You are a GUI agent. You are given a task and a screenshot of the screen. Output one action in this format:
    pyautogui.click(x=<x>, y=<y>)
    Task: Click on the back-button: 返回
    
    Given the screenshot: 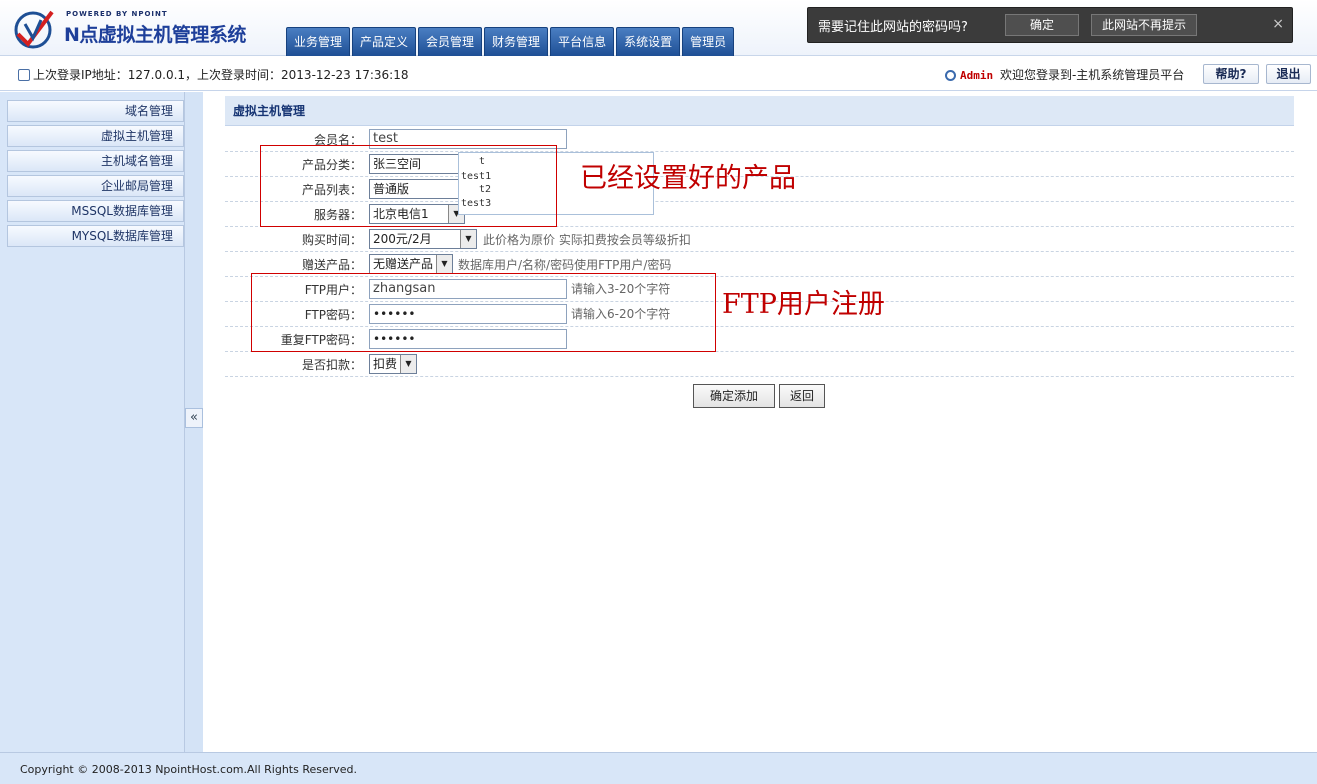 What is the action you would take?
    pyautogui.click(x=802, y=396)
    